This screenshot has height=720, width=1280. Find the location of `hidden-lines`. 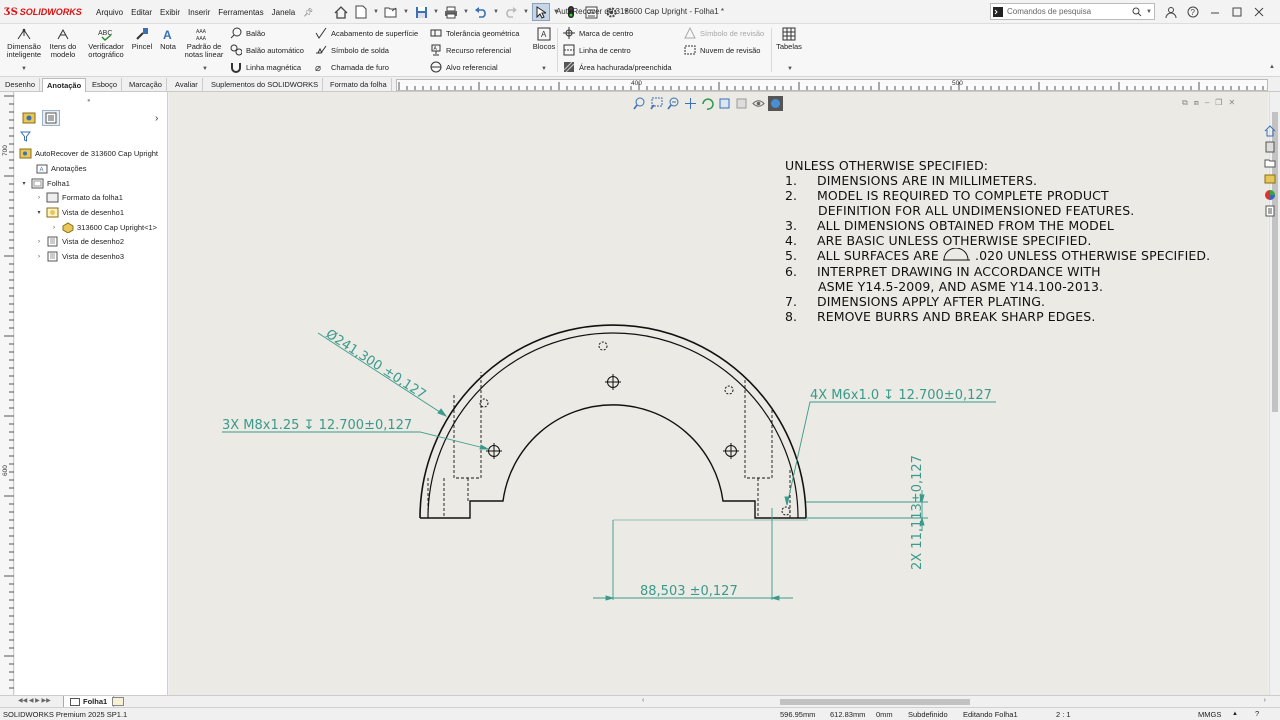

hidden-lines is located at coordinates (609, 445).